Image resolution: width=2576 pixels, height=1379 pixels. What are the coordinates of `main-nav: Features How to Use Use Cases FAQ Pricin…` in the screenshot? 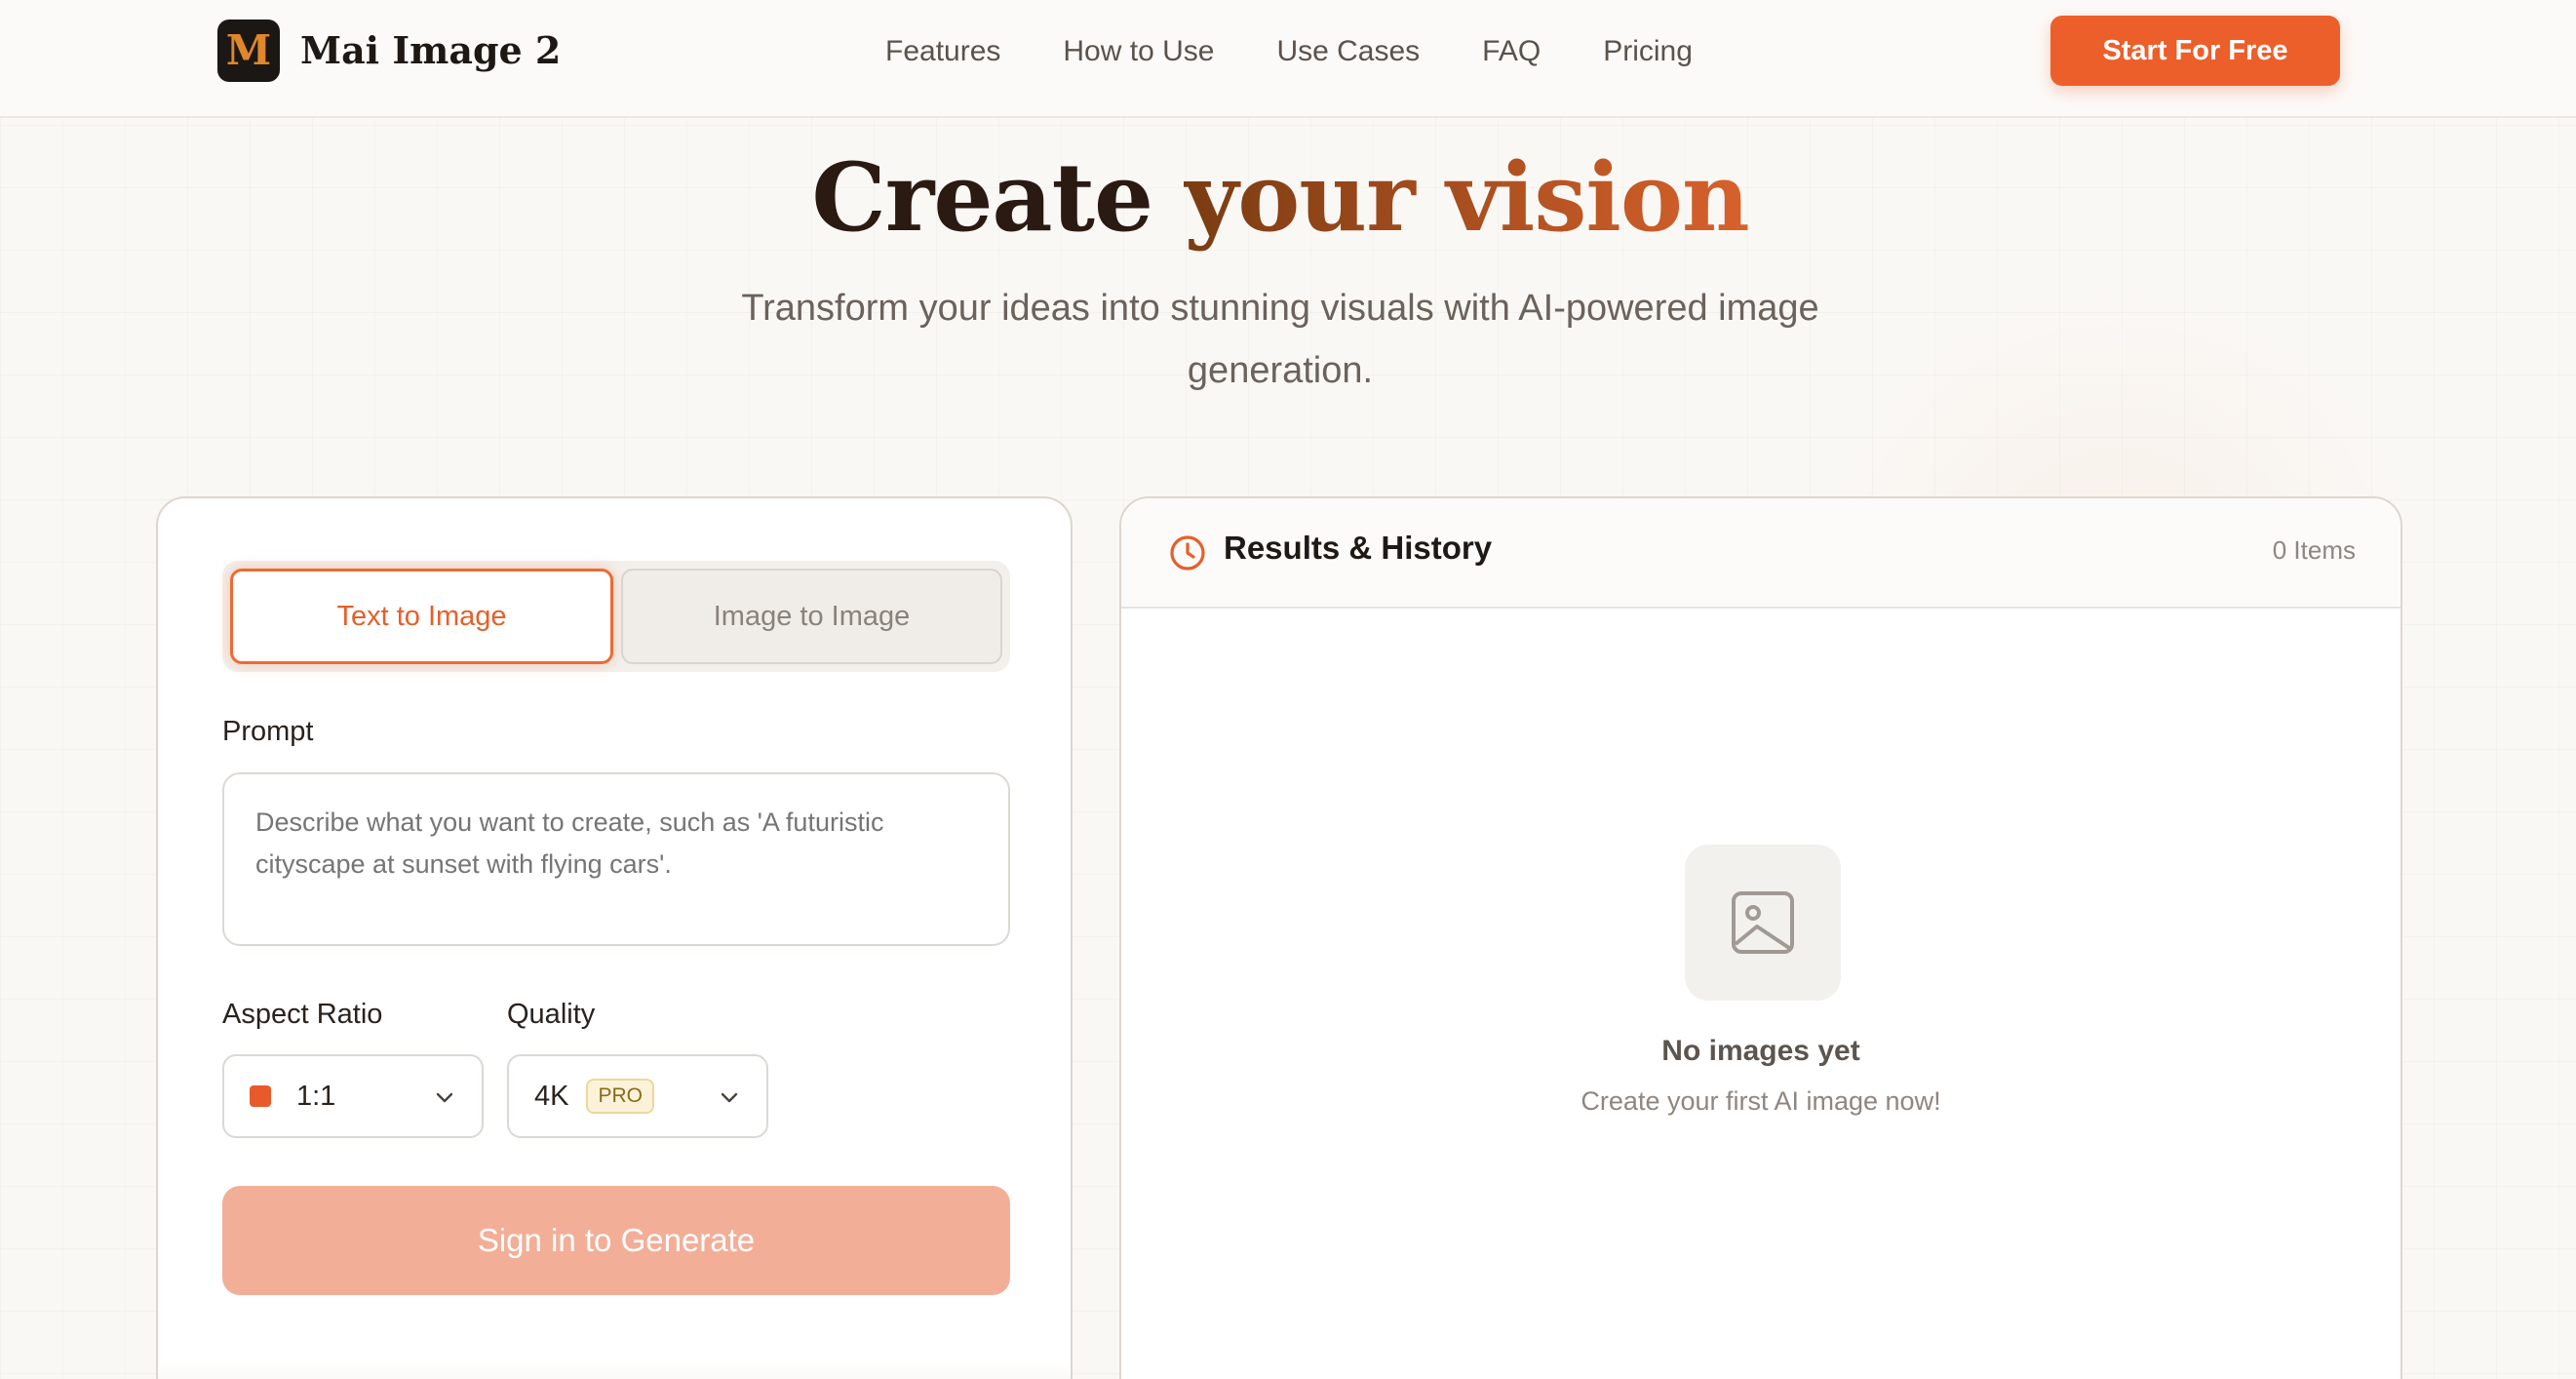 It's located at (1289, 51).